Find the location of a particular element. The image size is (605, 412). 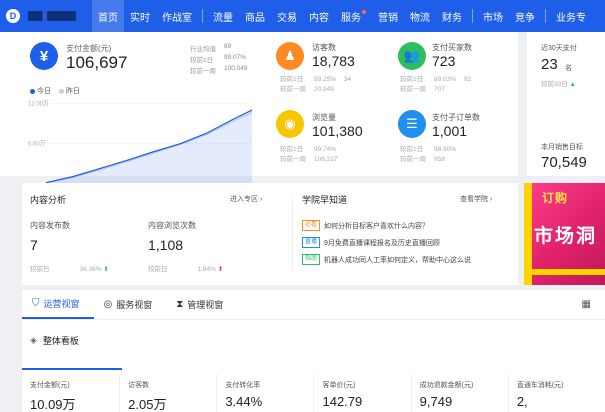

view-school-link: 查看学院 › is located at coordinates (476, 199).